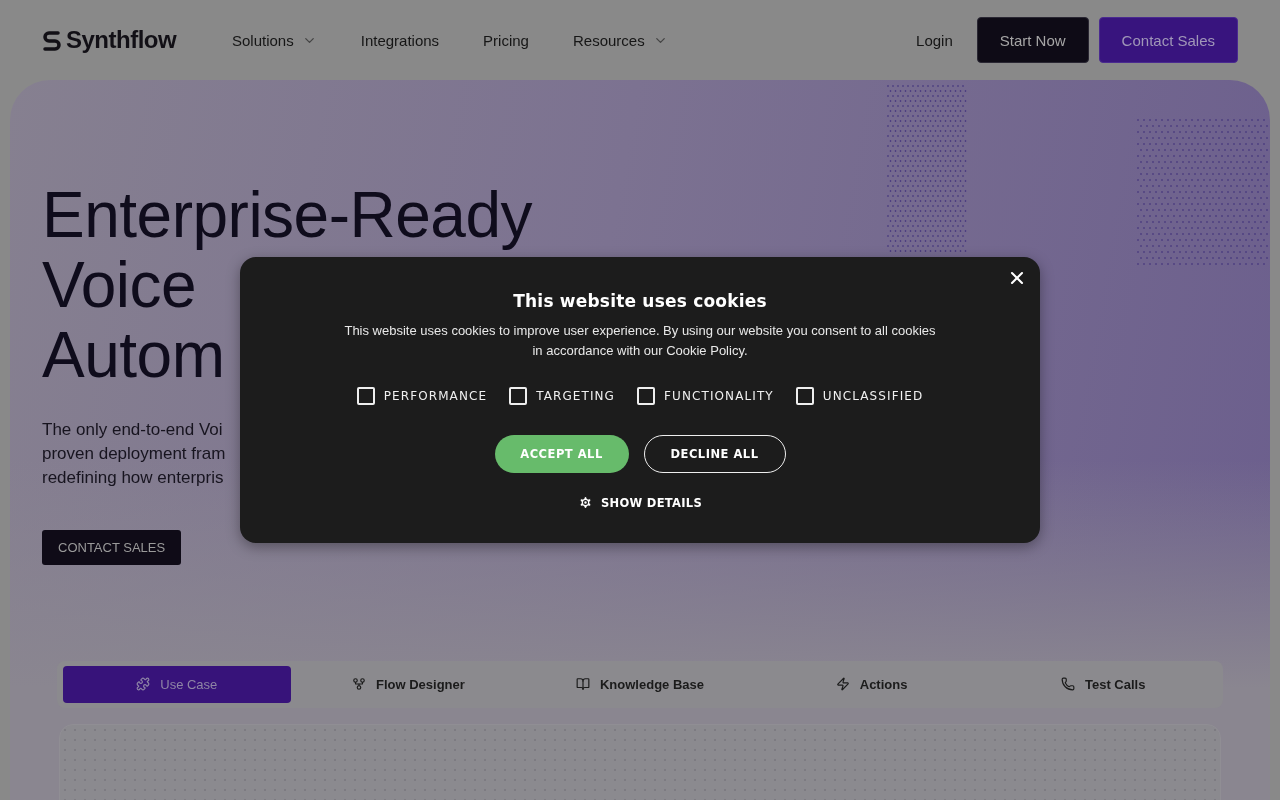  Describe the element at coordinates (575, 396) in the screenshot. I see `checkbox-label: TARGETING` at that location.